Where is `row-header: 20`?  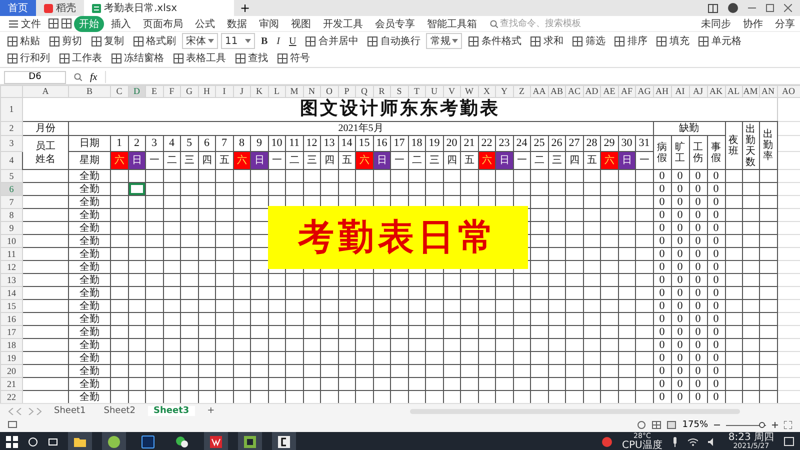 row-header: 20 is located at coordinates (11, 371).